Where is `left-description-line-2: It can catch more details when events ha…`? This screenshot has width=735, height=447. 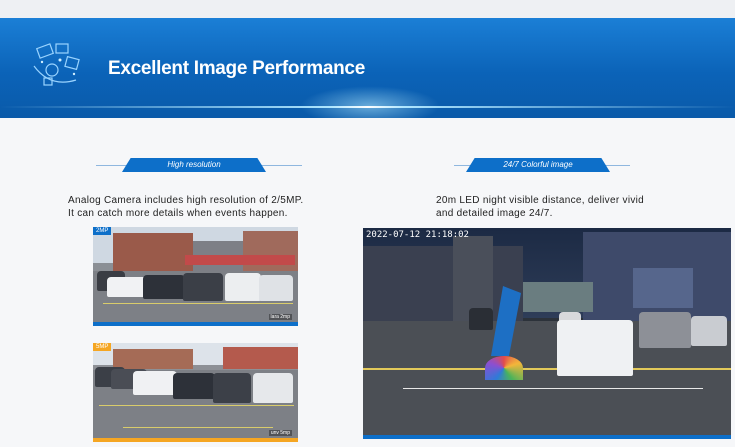 left-description-line-2: It can catch more details when events ha… is located at coordinates (178, 213).